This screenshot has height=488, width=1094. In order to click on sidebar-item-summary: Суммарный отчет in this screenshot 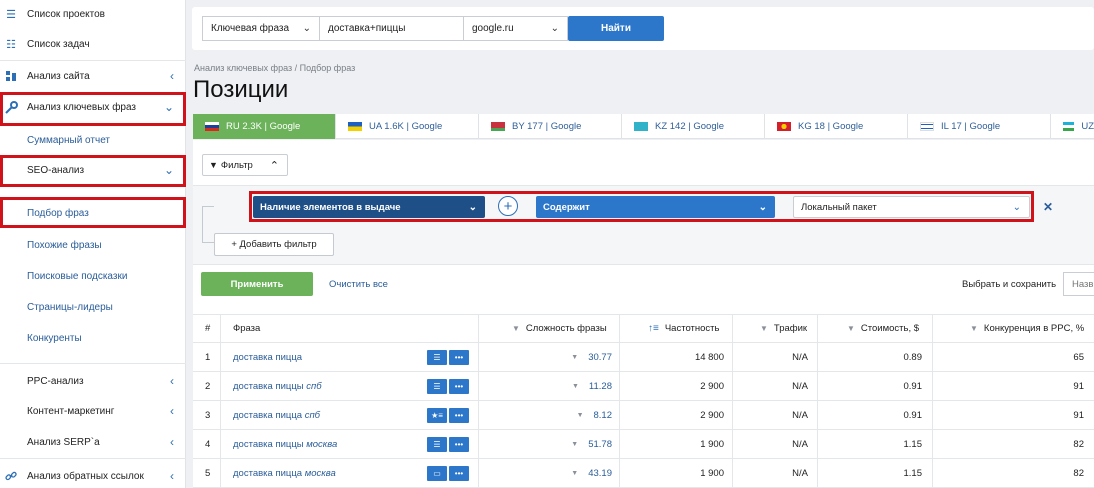, I will do `click(93, 140)`.